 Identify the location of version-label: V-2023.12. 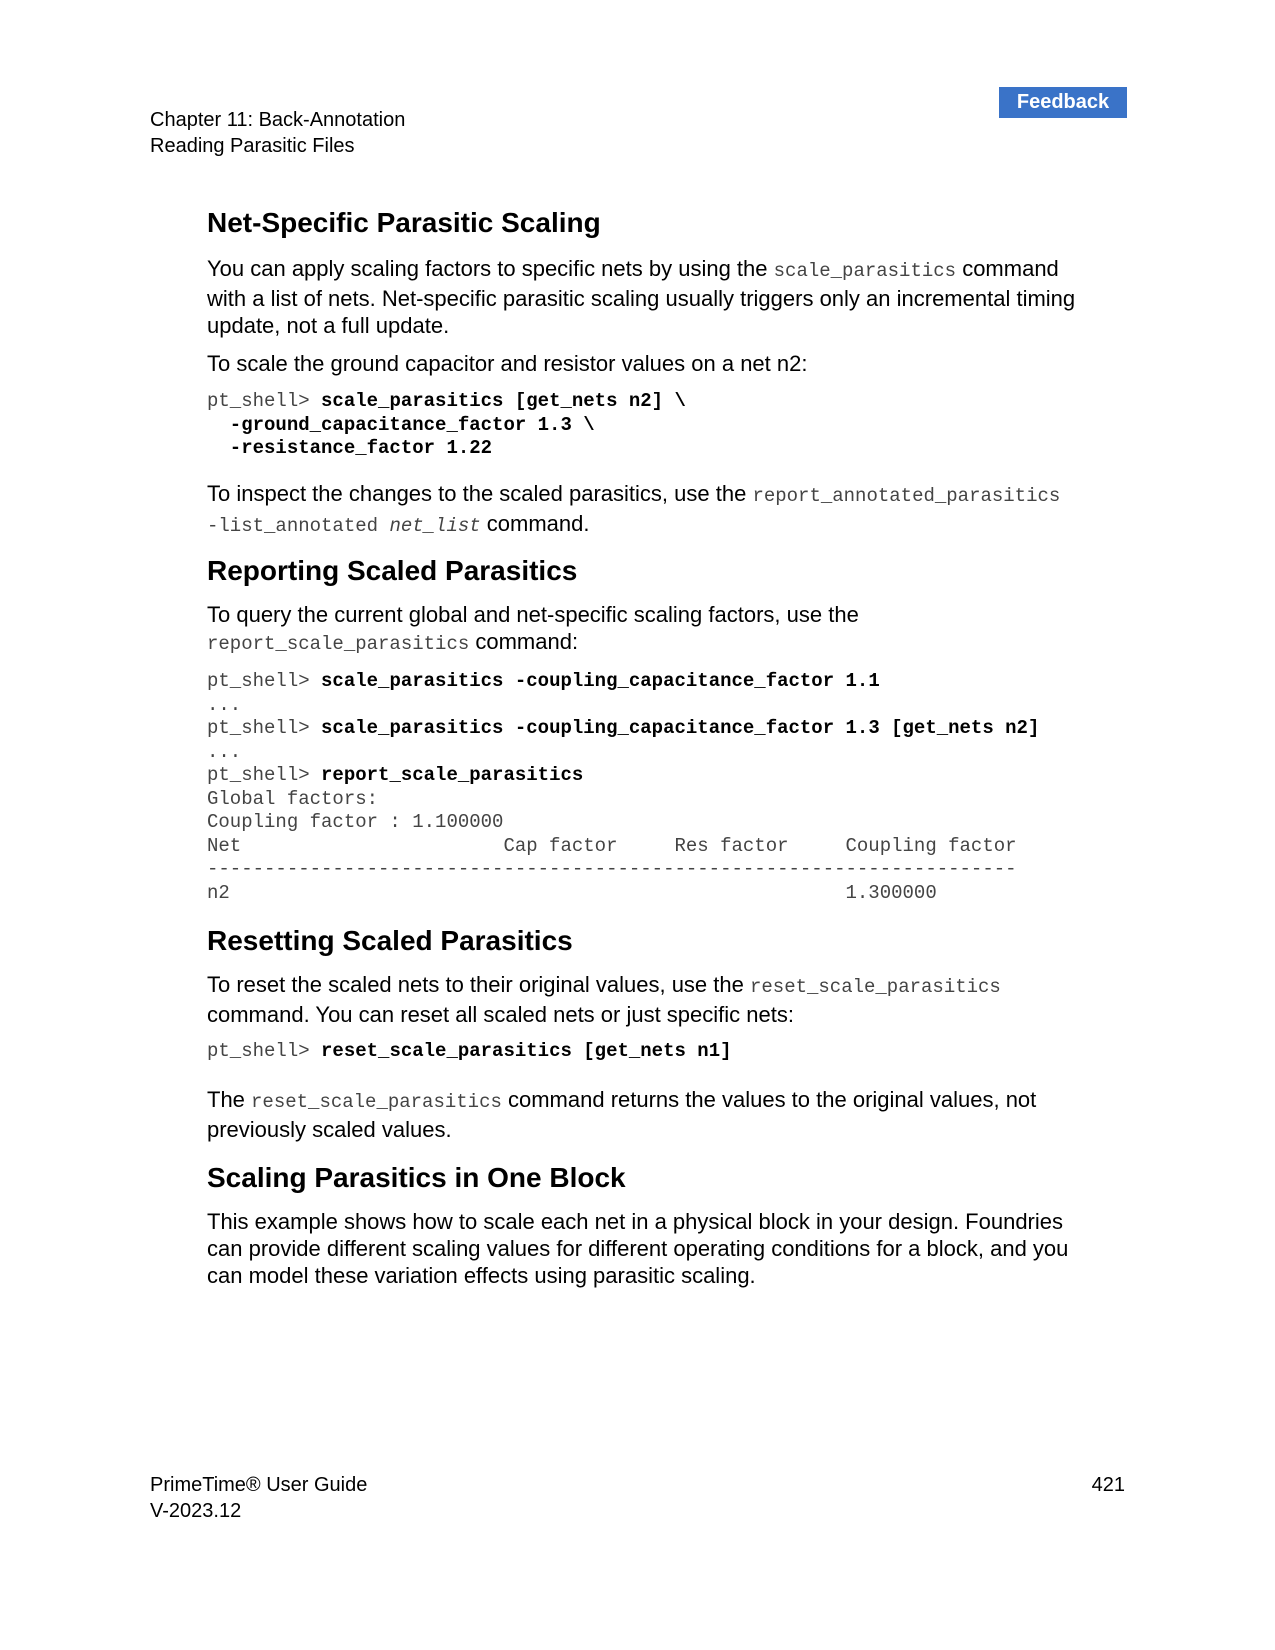
(196, 1511).